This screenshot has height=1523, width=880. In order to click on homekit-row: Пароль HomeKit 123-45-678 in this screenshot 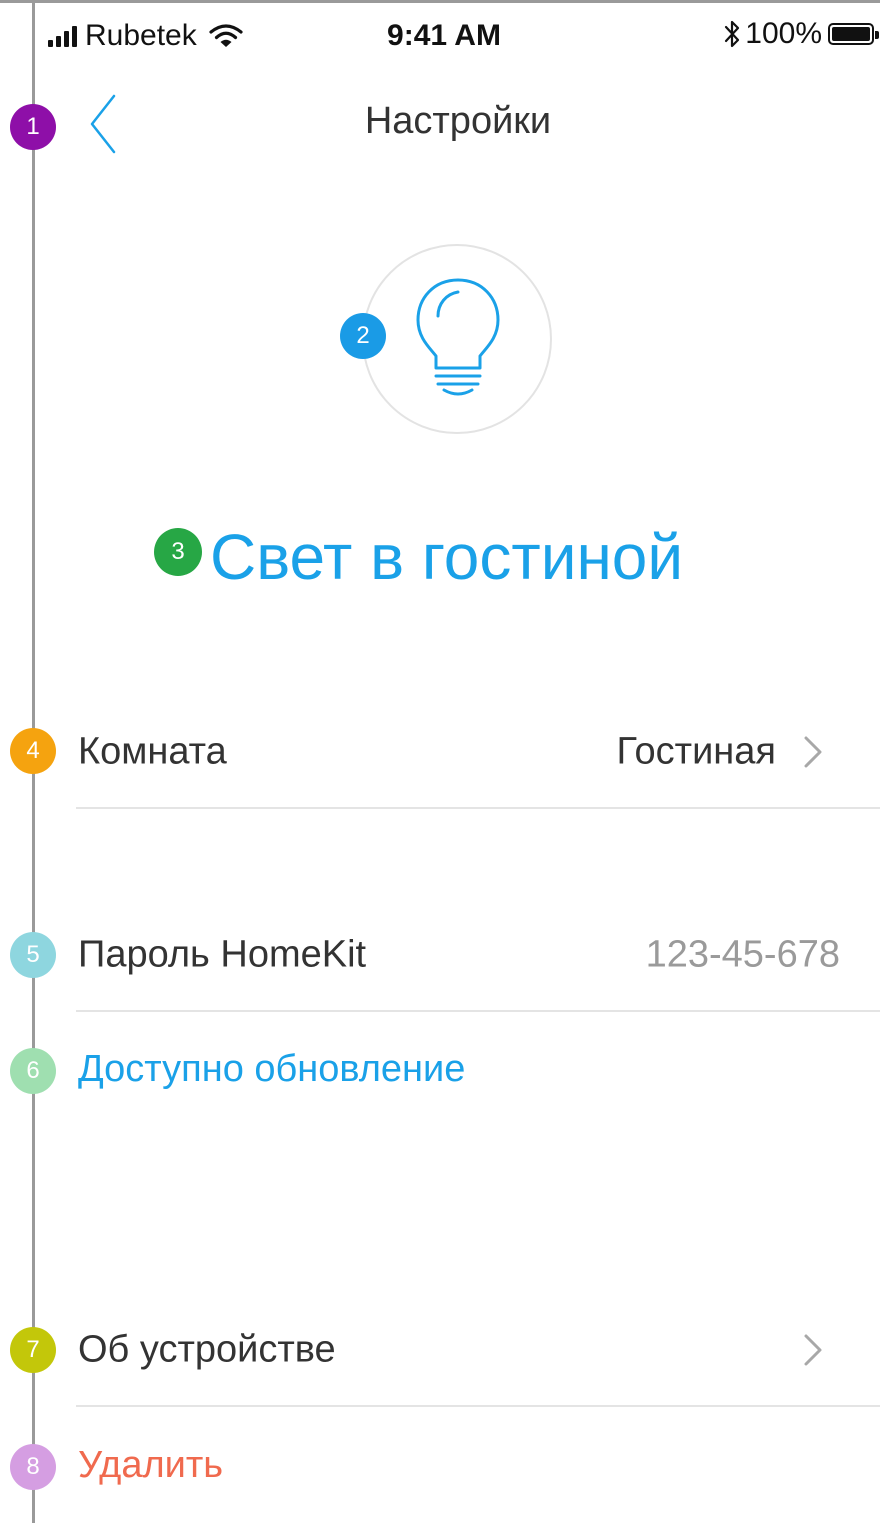, I will do `click(478, 955)`.